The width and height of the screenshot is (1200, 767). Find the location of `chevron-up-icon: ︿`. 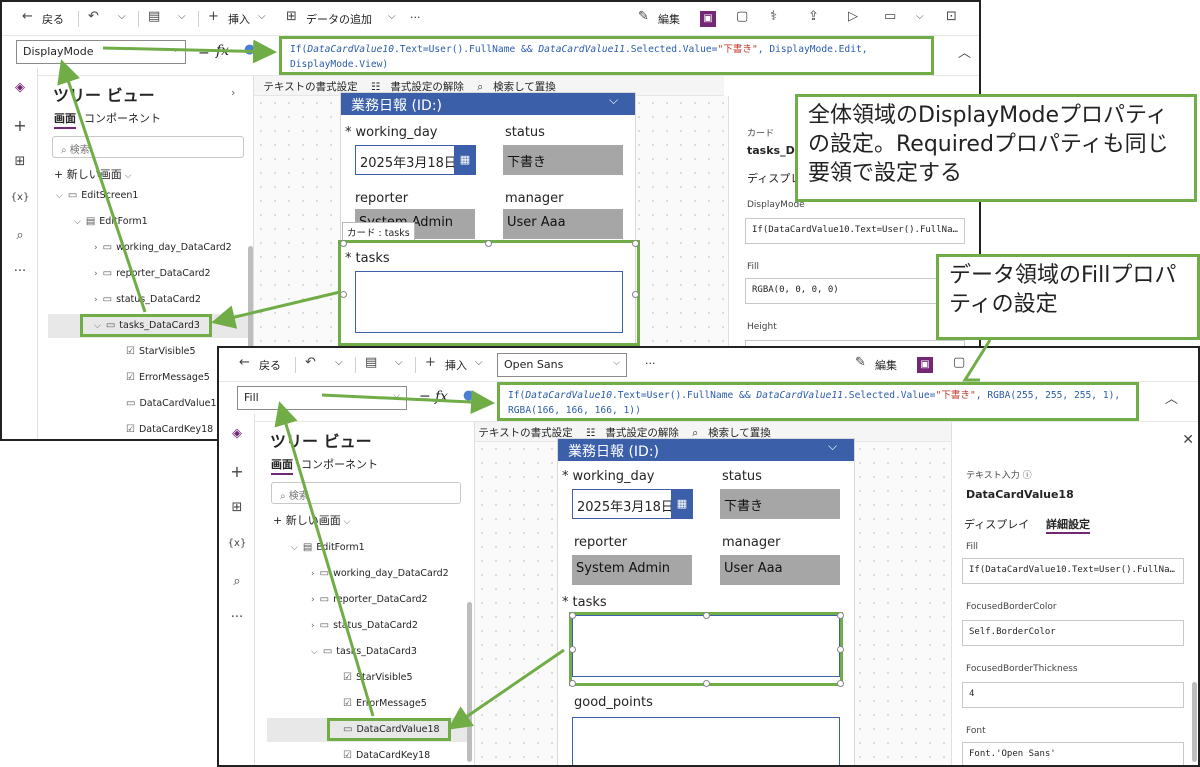

chevron-up-icon: ︿ is located at coordinates (1171, 397).